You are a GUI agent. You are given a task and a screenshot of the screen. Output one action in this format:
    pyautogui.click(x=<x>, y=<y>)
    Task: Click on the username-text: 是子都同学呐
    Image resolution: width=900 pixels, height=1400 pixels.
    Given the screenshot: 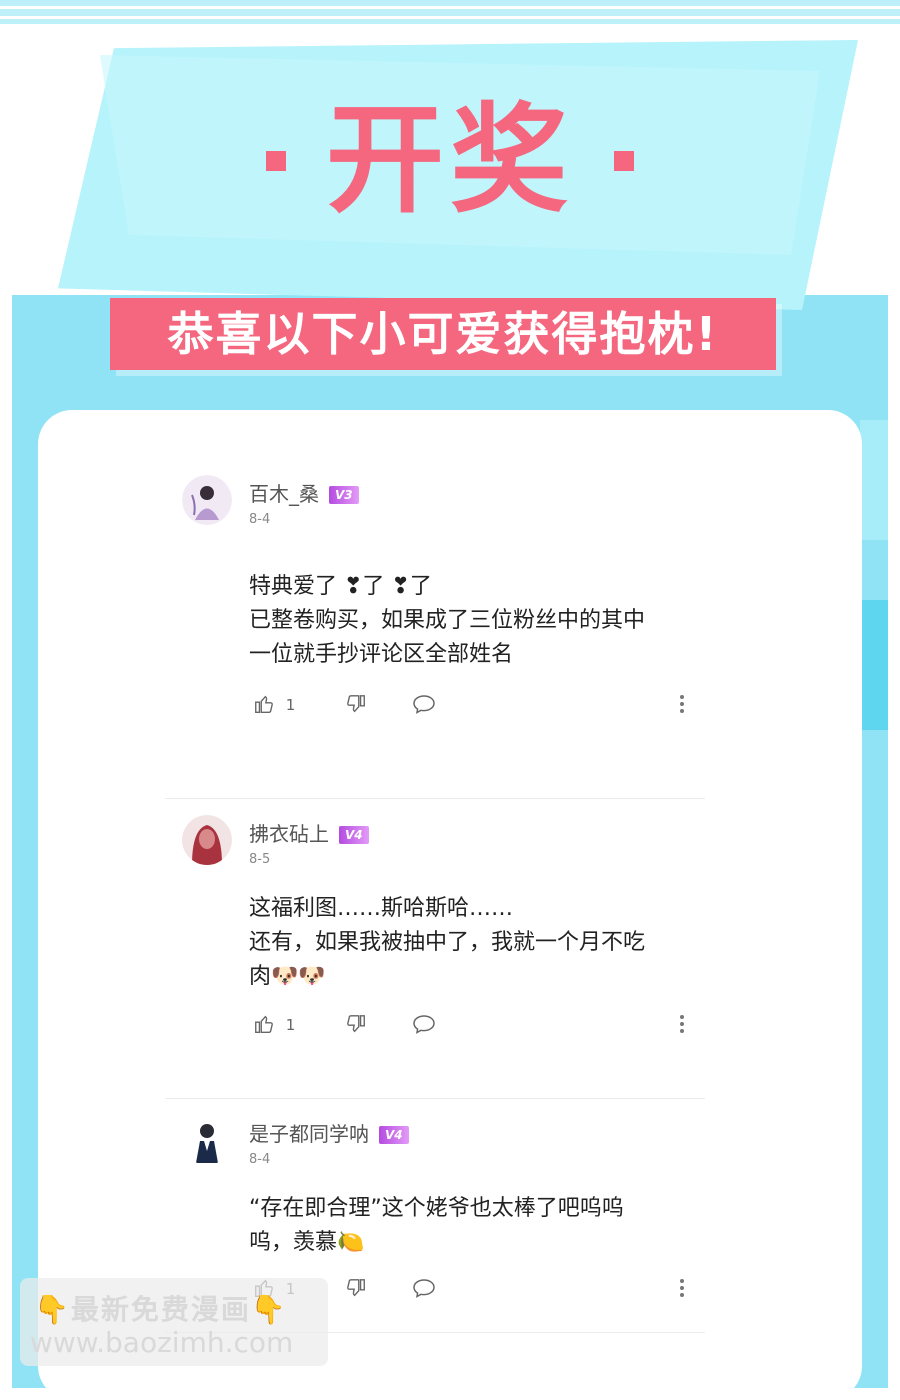 What is the action you would take?
    pyautogui.click(x=309, y=1134)
    